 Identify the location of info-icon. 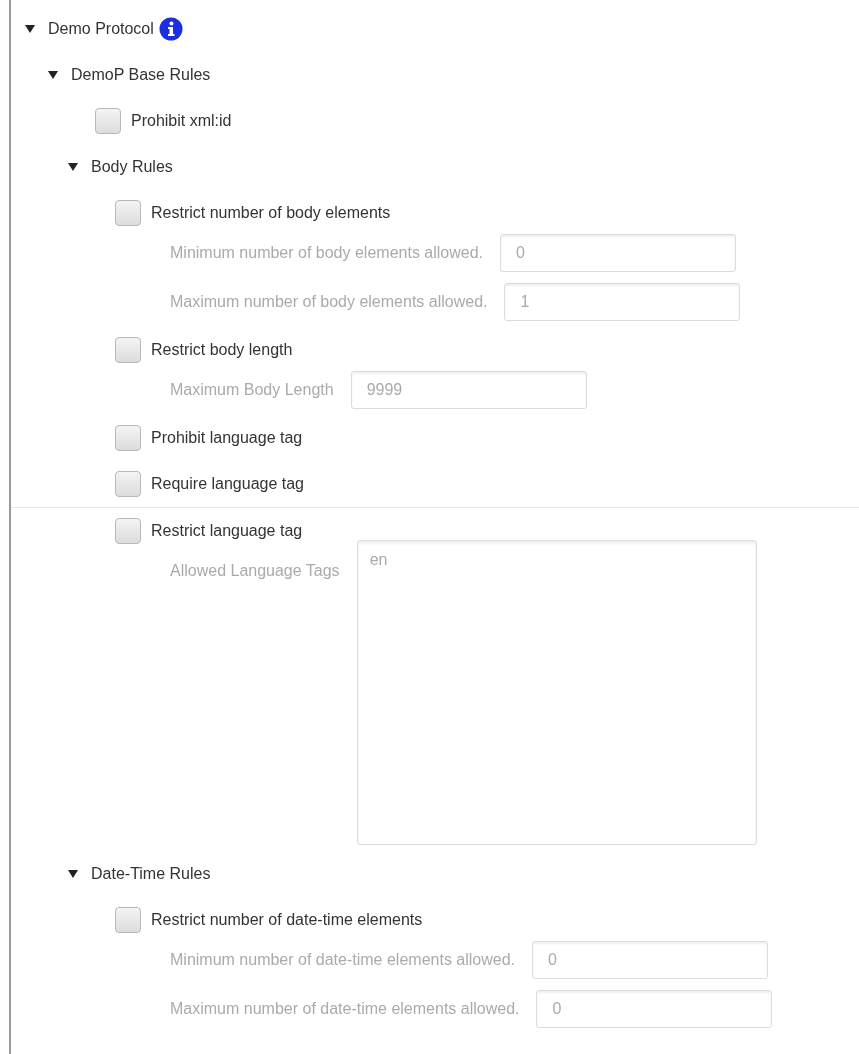
(170, 29).